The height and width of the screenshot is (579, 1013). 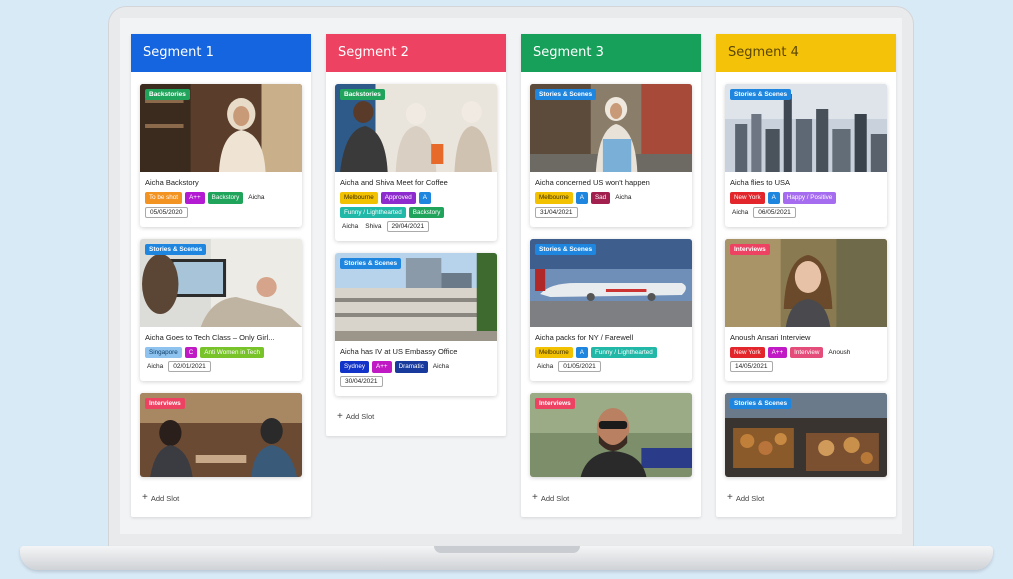 What do you see at coordinates (394, 182) in the screenshot?
I see `card-title: Aicha and Shiva Meet for Coffee` at bounding box center [394, 182].